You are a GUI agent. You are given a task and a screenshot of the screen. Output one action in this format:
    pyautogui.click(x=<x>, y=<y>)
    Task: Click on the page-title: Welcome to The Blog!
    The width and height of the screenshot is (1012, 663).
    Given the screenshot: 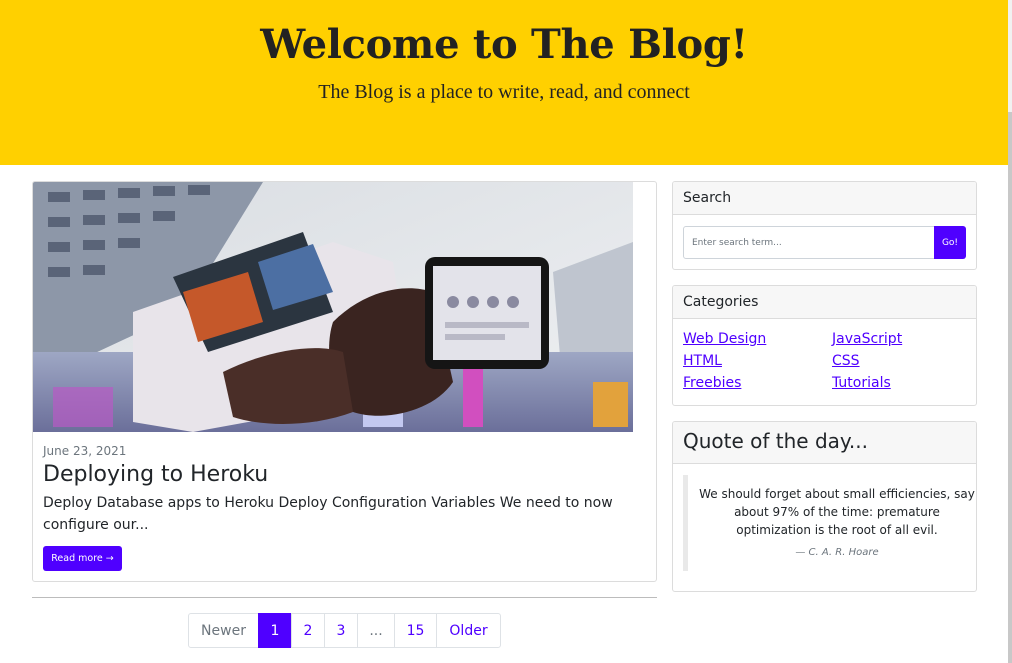 What is the action you would take?
    pyautogui.click(x=504, y=44)
    